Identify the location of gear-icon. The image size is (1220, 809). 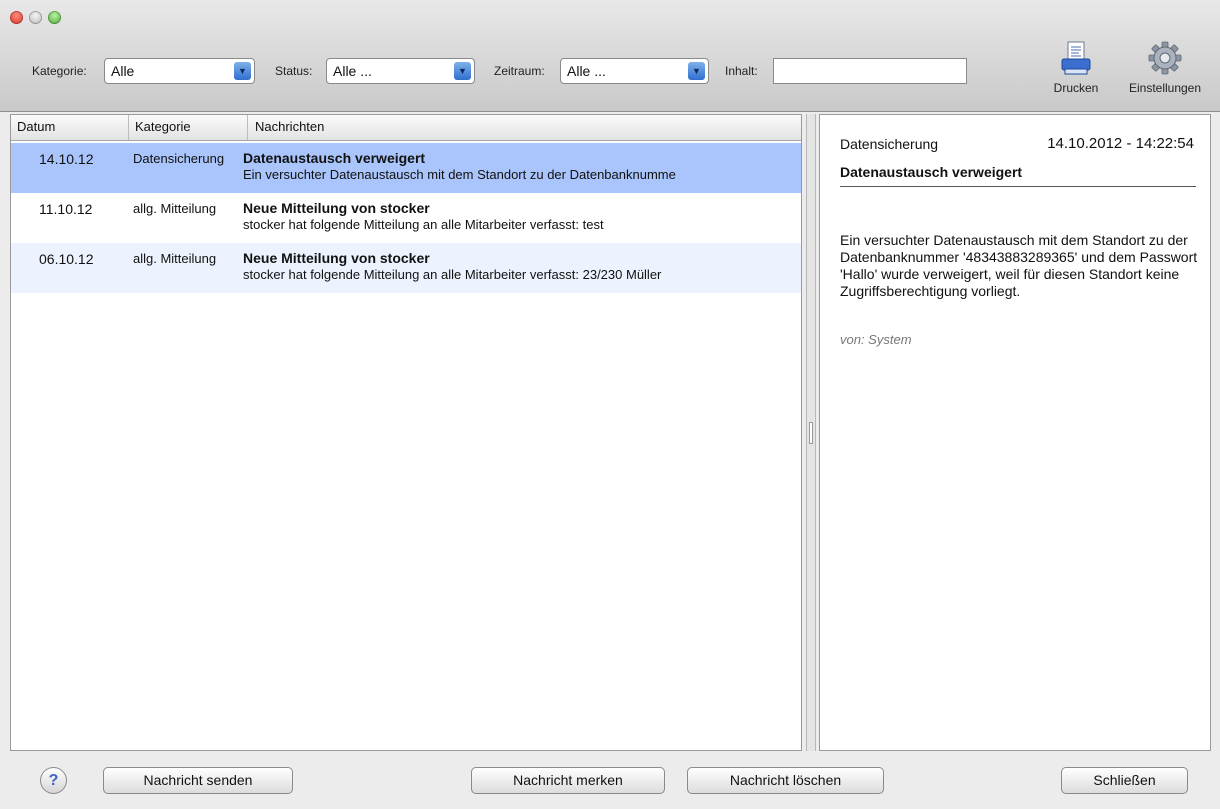
(1165, 58).